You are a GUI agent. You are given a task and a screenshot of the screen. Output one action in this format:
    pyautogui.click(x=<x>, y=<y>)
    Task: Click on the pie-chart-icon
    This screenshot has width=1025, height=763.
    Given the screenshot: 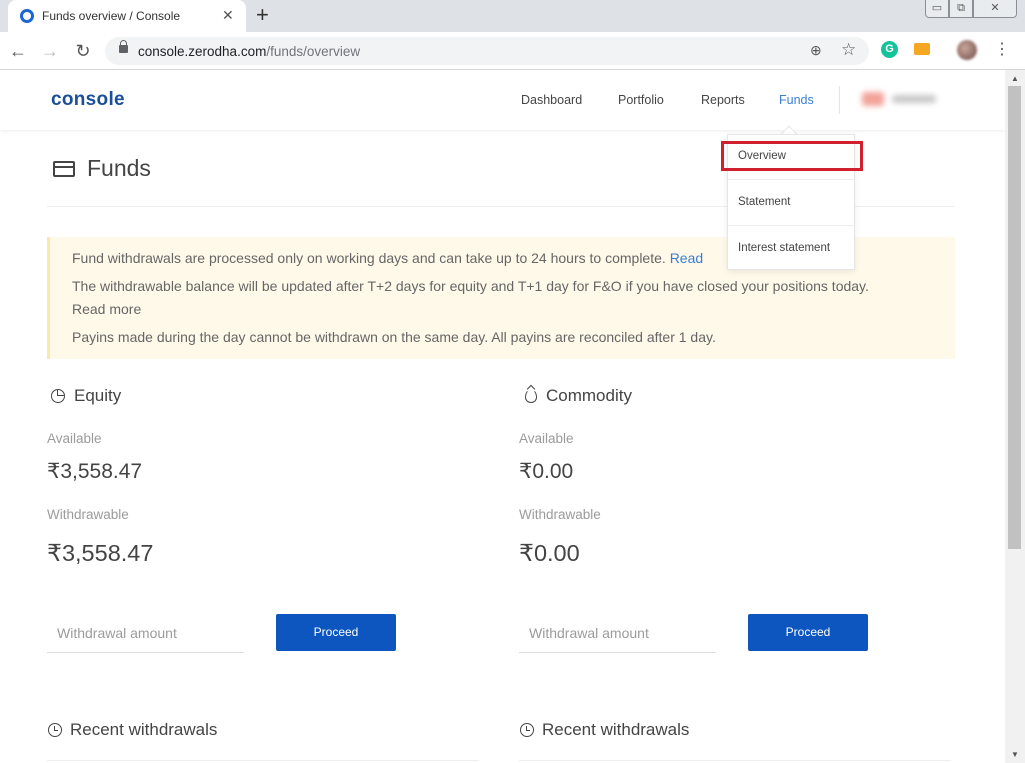 What is the action you would take?
    pyautogui.click(x=58, y=396)
    